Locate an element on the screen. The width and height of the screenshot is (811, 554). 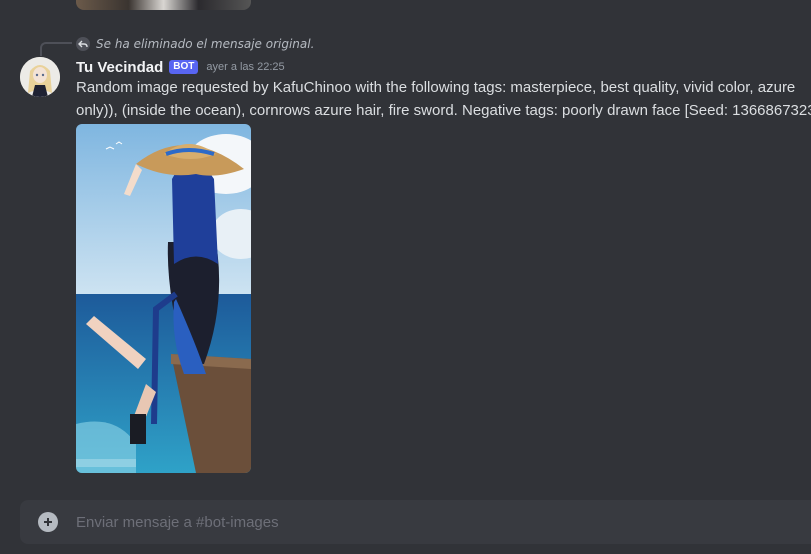
message-input is located at coordinates (436, 522).